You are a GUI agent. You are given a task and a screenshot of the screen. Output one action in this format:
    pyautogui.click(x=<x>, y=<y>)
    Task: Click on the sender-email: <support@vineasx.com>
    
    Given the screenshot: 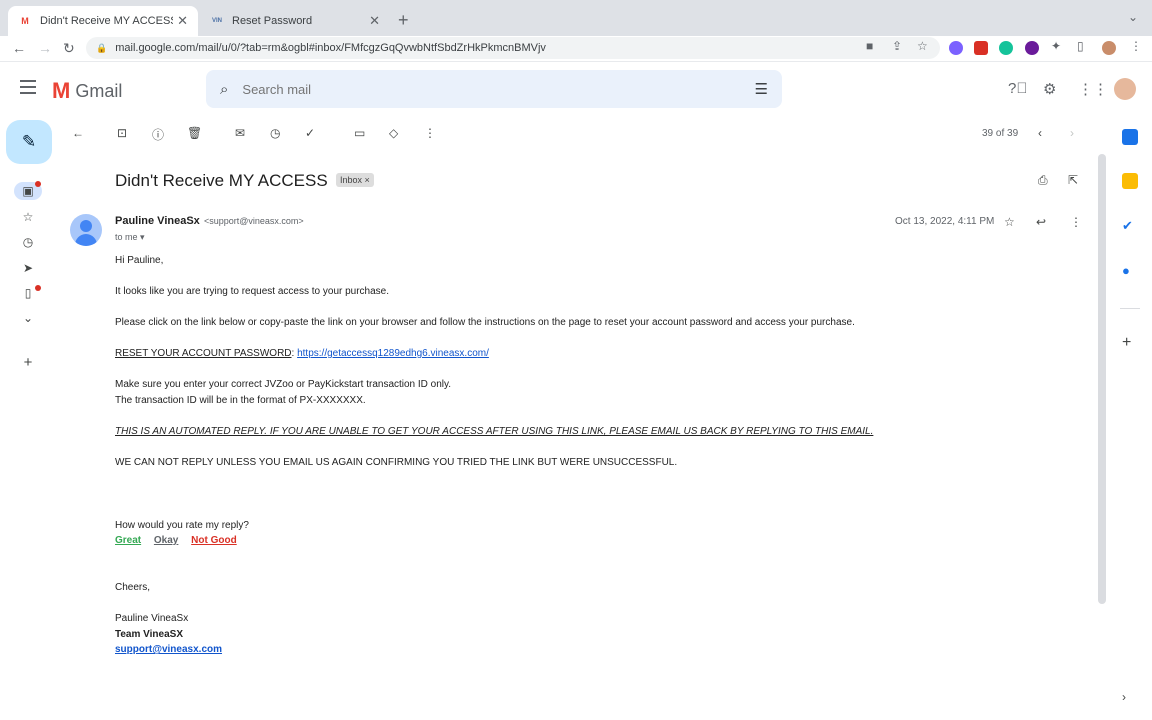 What is the action you would take?
    pyautogui.click(x=254, y=221)
    